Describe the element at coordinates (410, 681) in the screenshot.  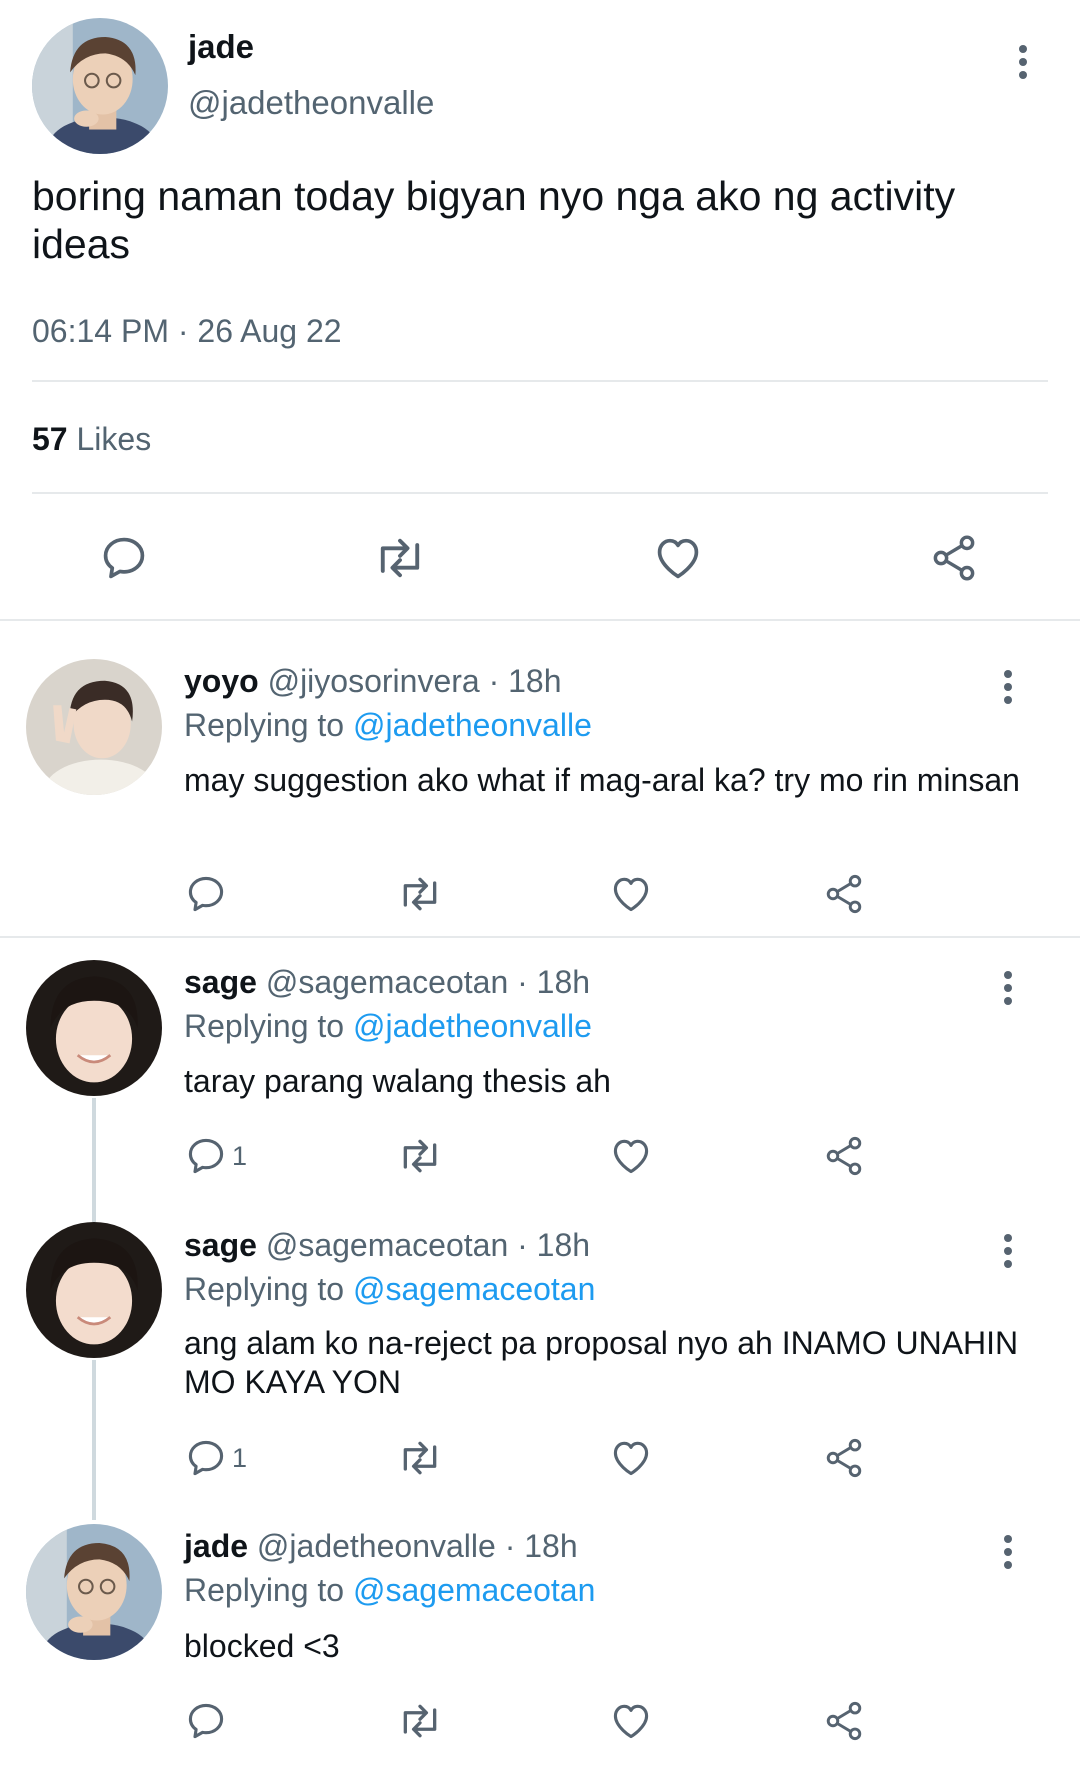
I see `reply-handle-time: @jiyosorinvera · 18h` at that location.